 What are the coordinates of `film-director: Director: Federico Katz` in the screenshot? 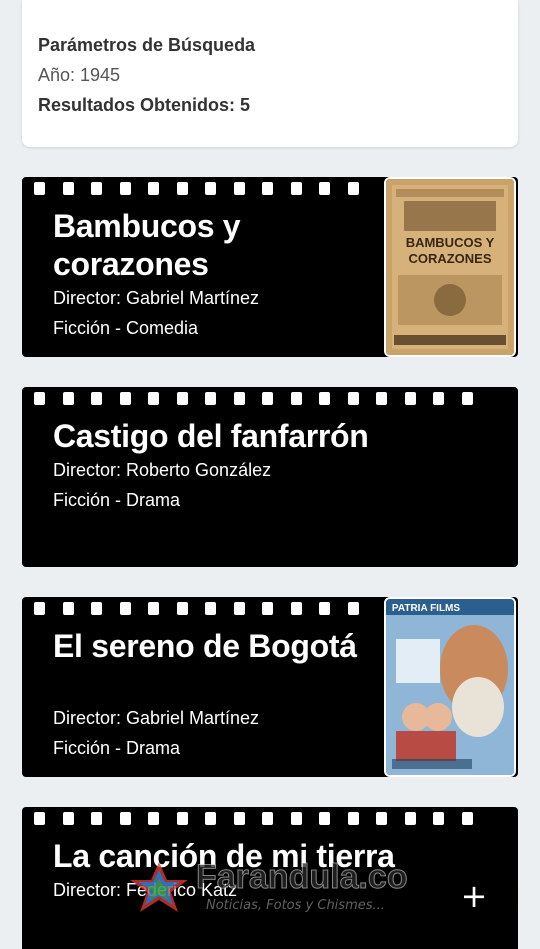 It's located at (145, 890).